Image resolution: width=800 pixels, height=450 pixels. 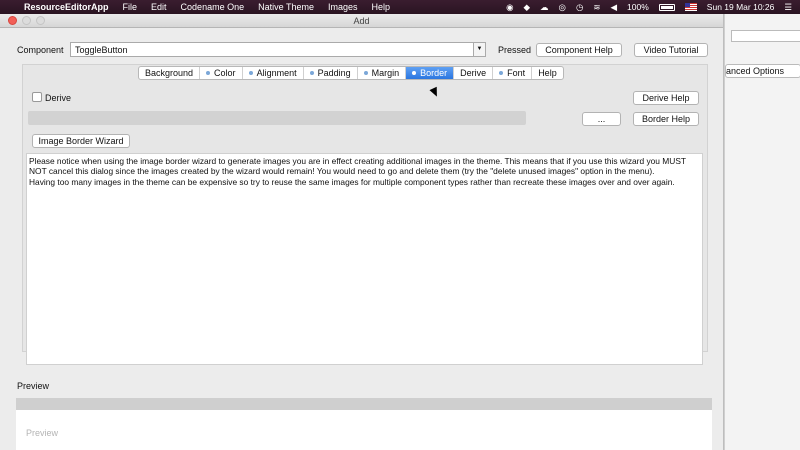 I want to click on border-help-button: Border Help, so click(x=666, y=119).